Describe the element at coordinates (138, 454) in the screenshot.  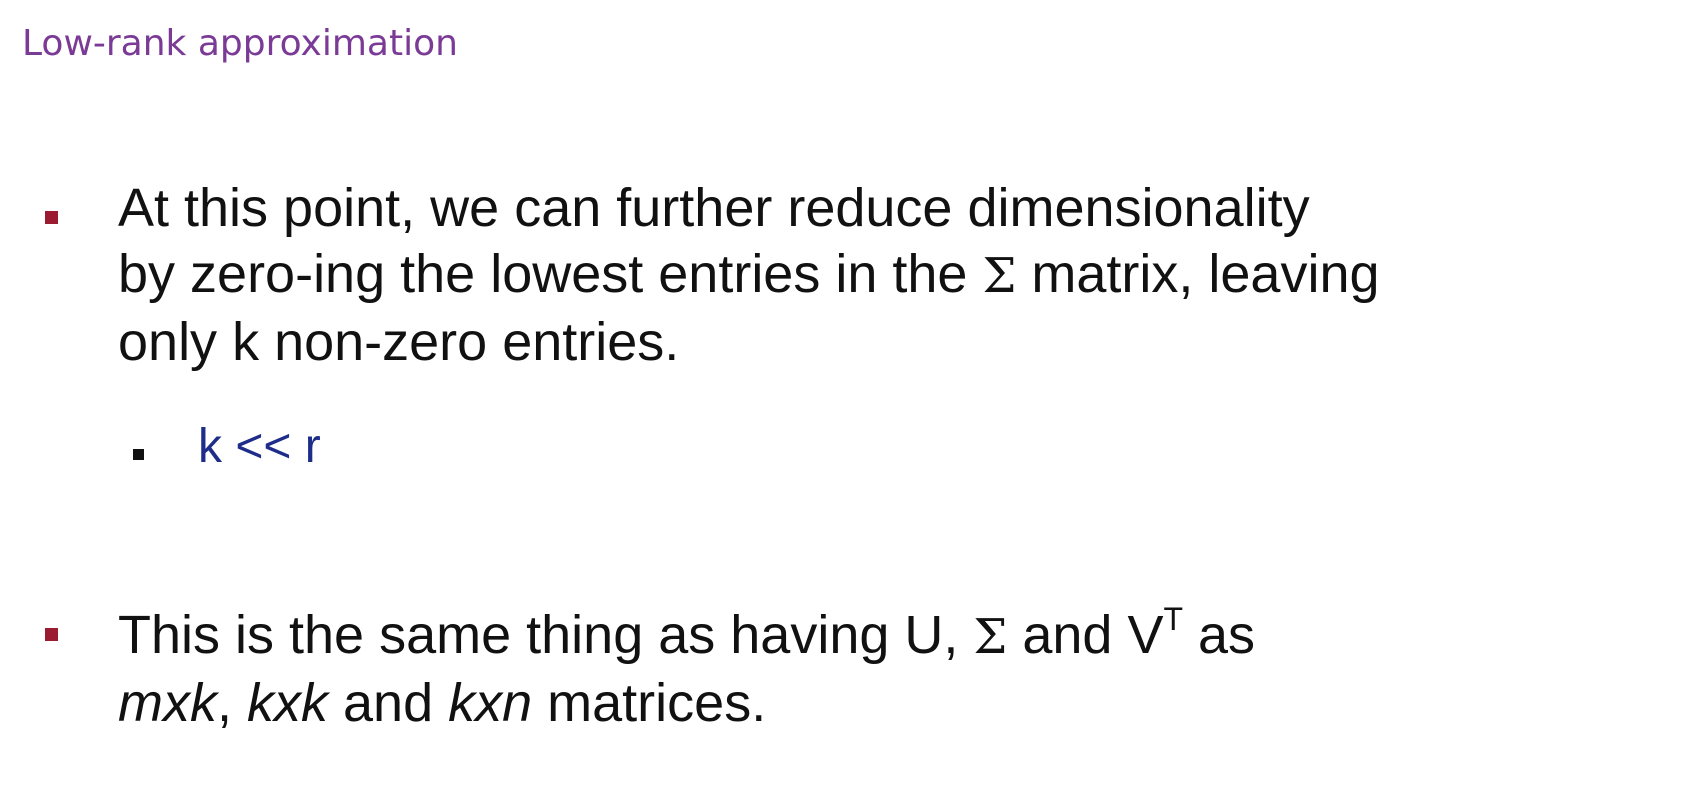
I see `sub-bullet-marker` at that location.